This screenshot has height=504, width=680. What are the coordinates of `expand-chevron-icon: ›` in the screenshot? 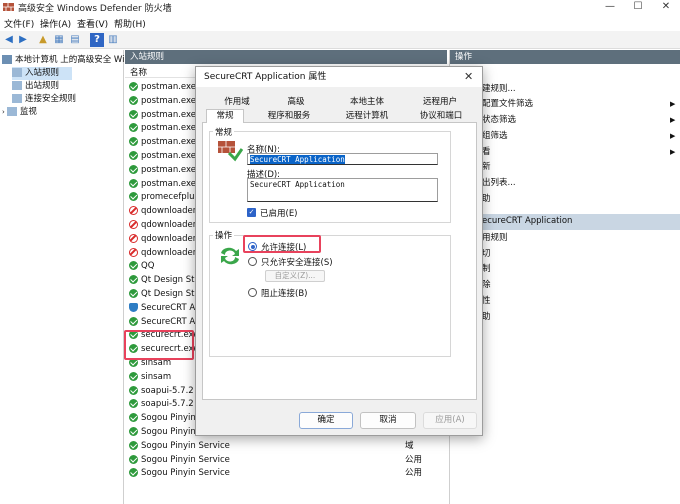 It's located at (3, 112).